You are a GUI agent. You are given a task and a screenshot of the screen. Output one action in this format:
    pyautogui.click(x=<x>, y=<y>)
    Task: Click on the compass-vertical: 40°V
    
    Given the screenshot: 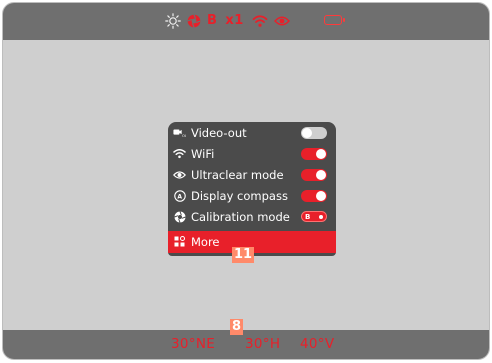 What is the action you would take?
    pyautogui.click(x=317, y=344)
    